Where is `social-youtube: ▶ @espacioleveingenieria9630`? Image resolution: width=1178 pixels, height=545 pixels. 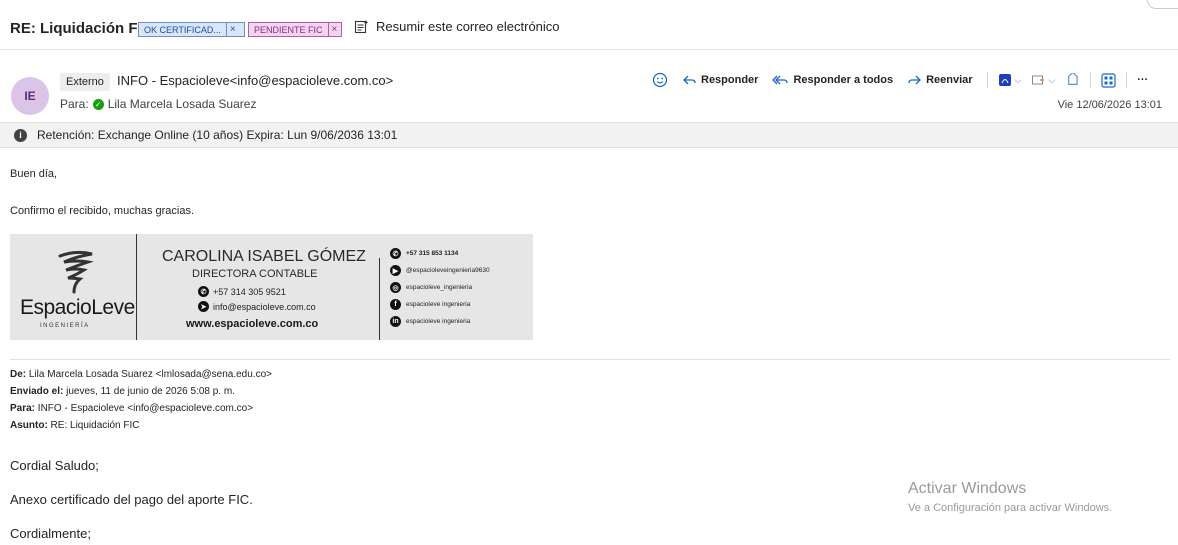 social-youtube: ▶ @espacioleveingenieria9630 is located at coordinates (440, 270).